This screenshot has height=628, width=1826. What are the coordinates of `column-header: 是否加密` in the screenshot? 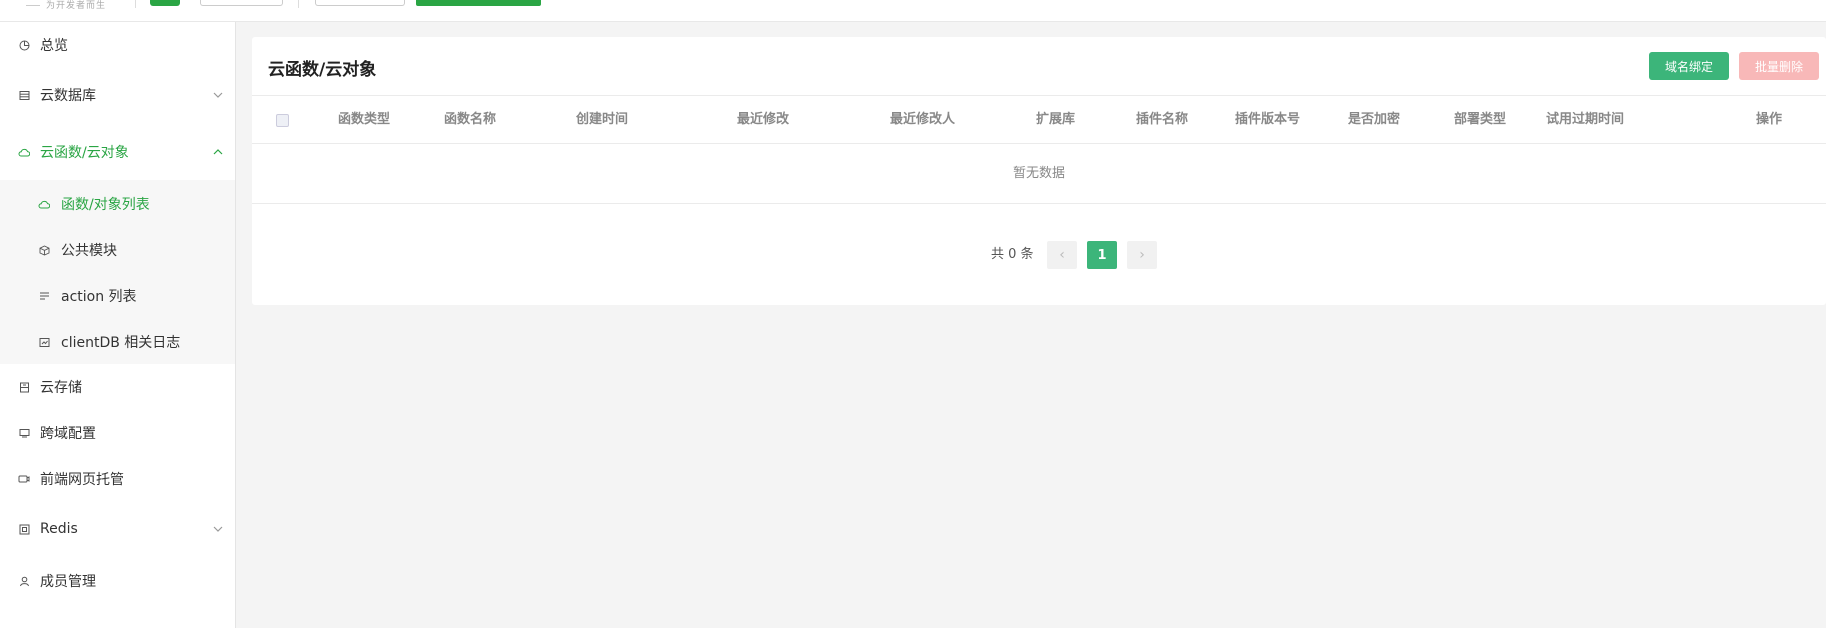 It's located at (1374, 120).